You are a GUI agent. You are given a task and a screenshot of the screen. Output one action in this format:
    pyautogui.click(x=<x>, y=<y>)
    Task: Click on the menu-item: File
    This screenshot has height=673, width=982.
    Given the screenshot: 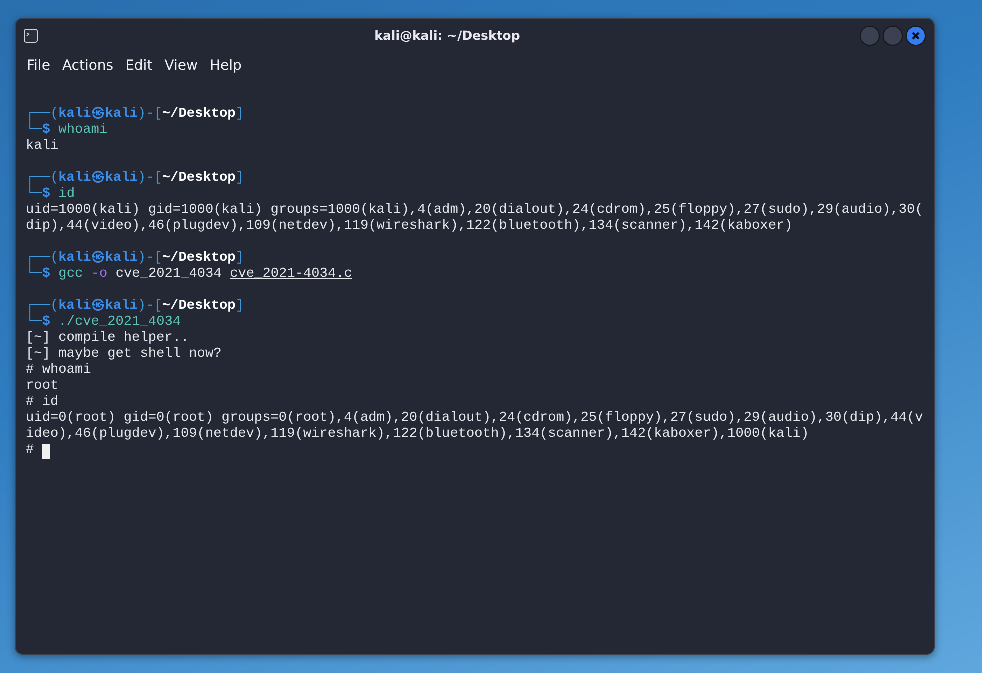 What is the action you would take?
    pyautogui.click(x=39, y=66)
    